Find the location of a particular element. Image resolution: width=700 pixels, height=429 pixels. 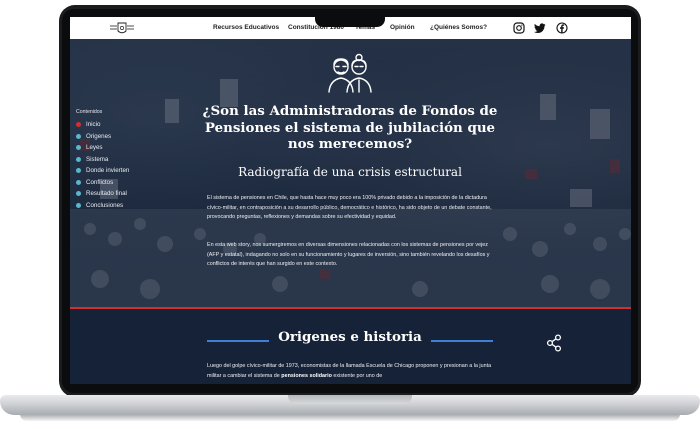

nav-link-quienes-somos: ¿Quiénes Somos? is located at coordinates (458, 27).